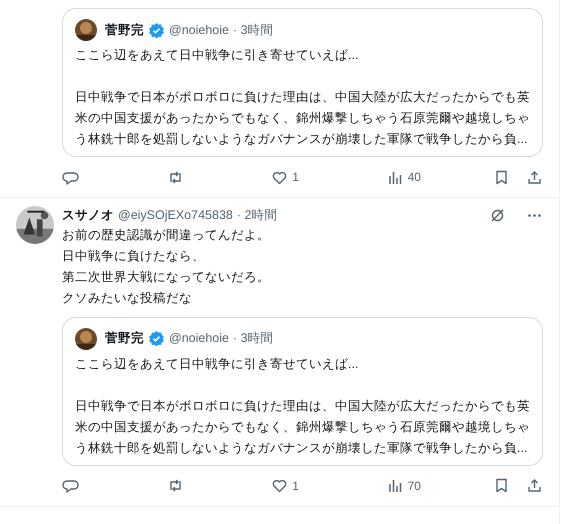  Describe the element at coordinates (257, 215) in the screenshot. I see `post-time: · 2時間` at that location.